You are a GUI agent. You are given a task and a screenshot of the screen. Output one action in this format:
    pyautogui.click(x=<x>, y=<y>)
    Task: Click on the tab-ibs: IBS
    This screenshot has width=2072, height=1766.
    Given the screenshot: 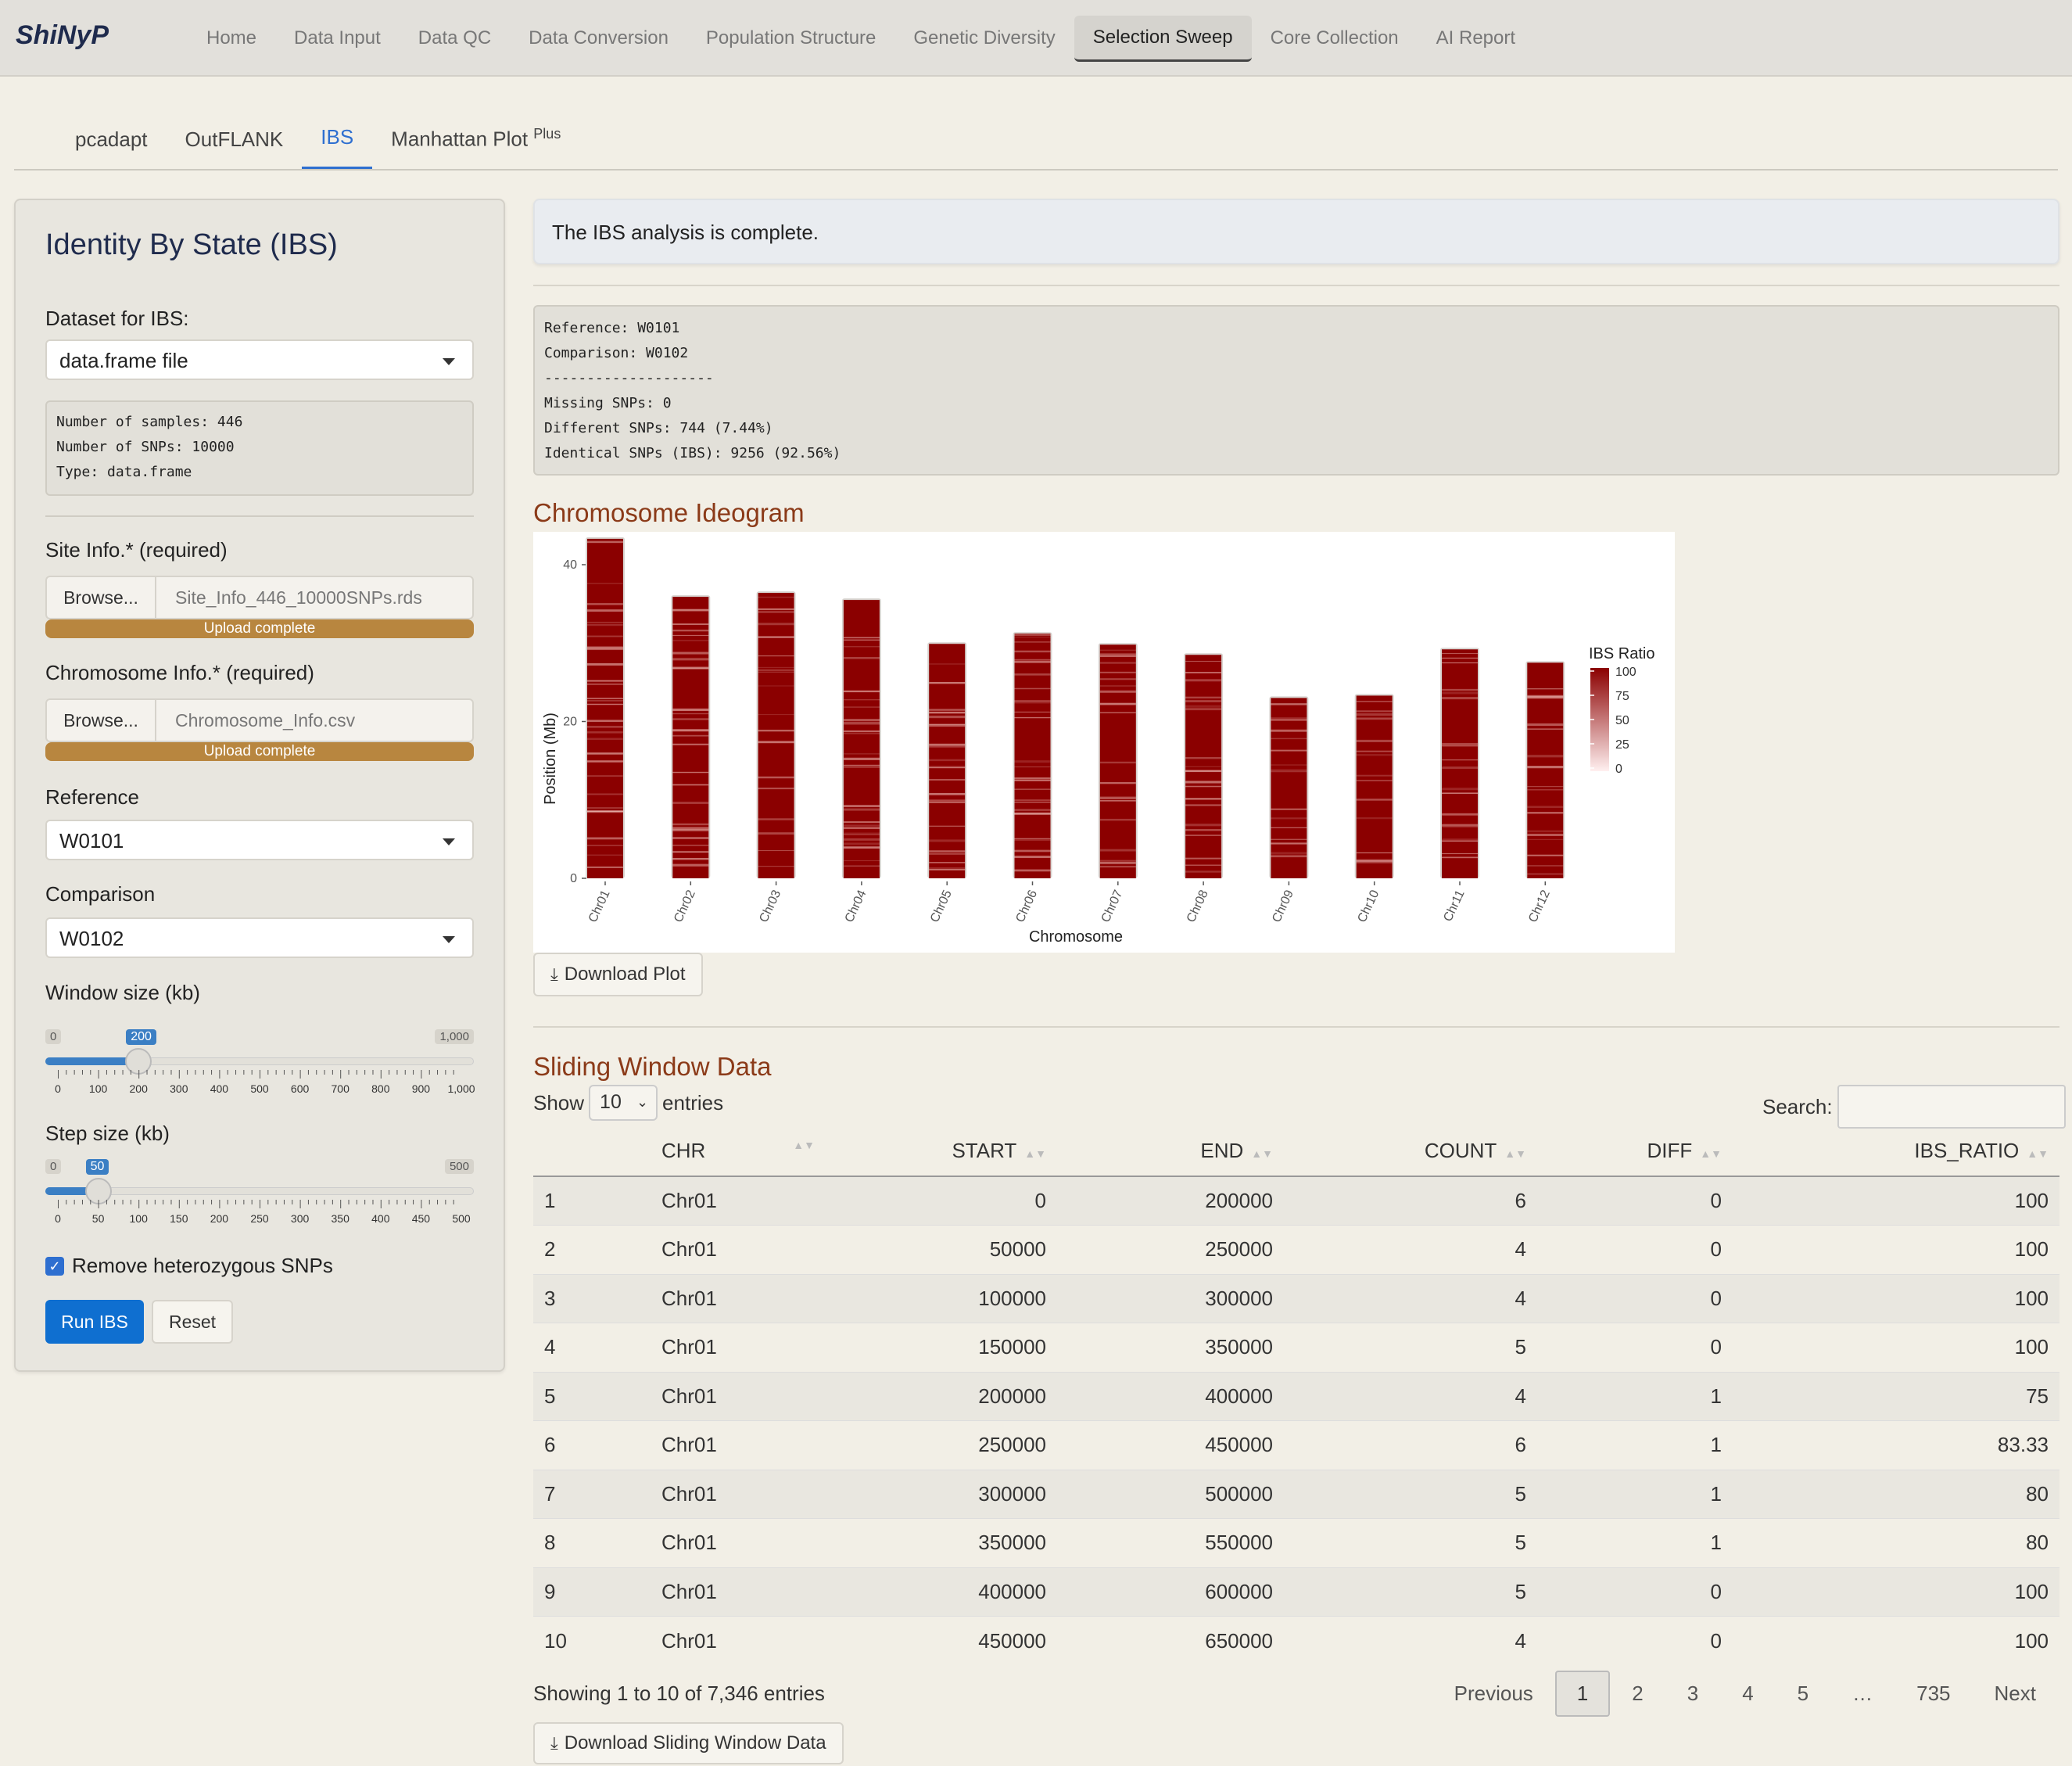 What is the action you would take?
    pyautogui.click(x=337, y=147)
    